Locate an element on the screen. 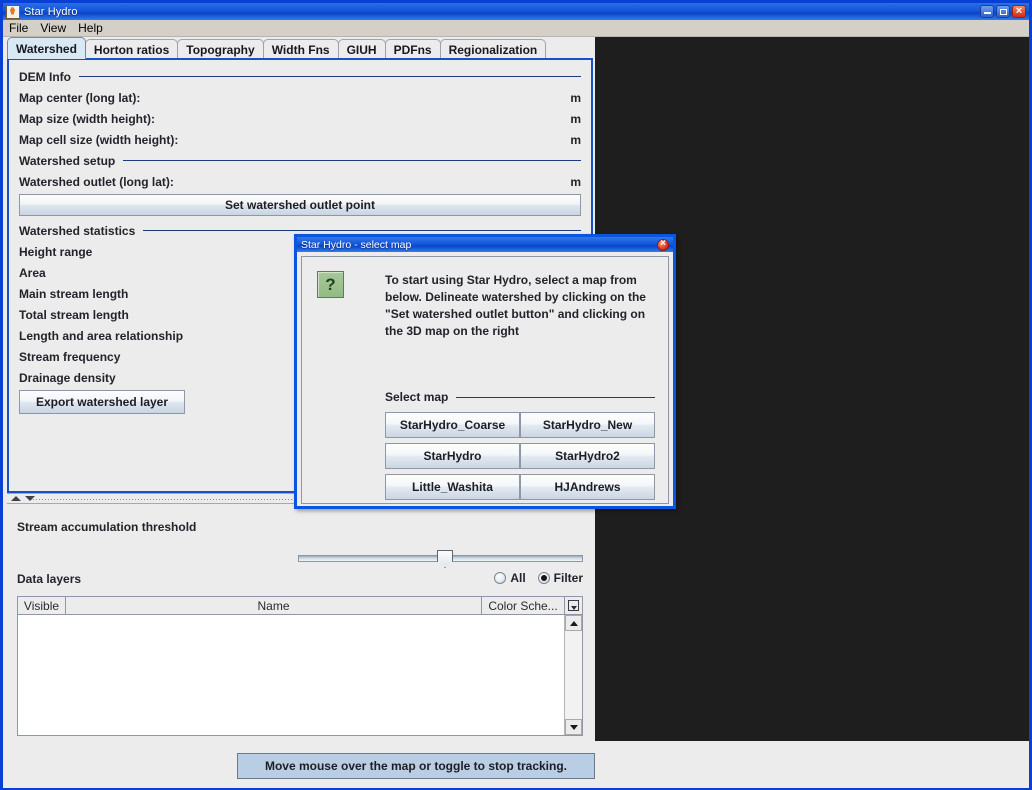  map-button-starhydro-coarse: StarHydro_Coarse is located at coordinates (452, 425).